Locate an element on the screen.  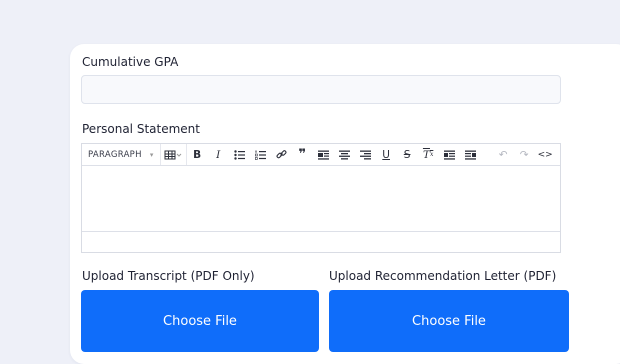
blockquote-icon: ❞ is located at coordinates (302, 154).